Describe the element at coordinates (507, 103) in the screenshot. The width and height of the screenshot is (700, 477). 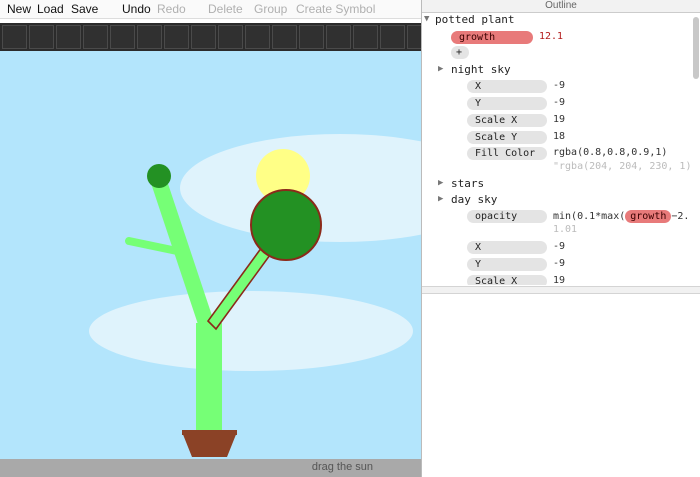
I see `prop-y-label: Y` at that location.